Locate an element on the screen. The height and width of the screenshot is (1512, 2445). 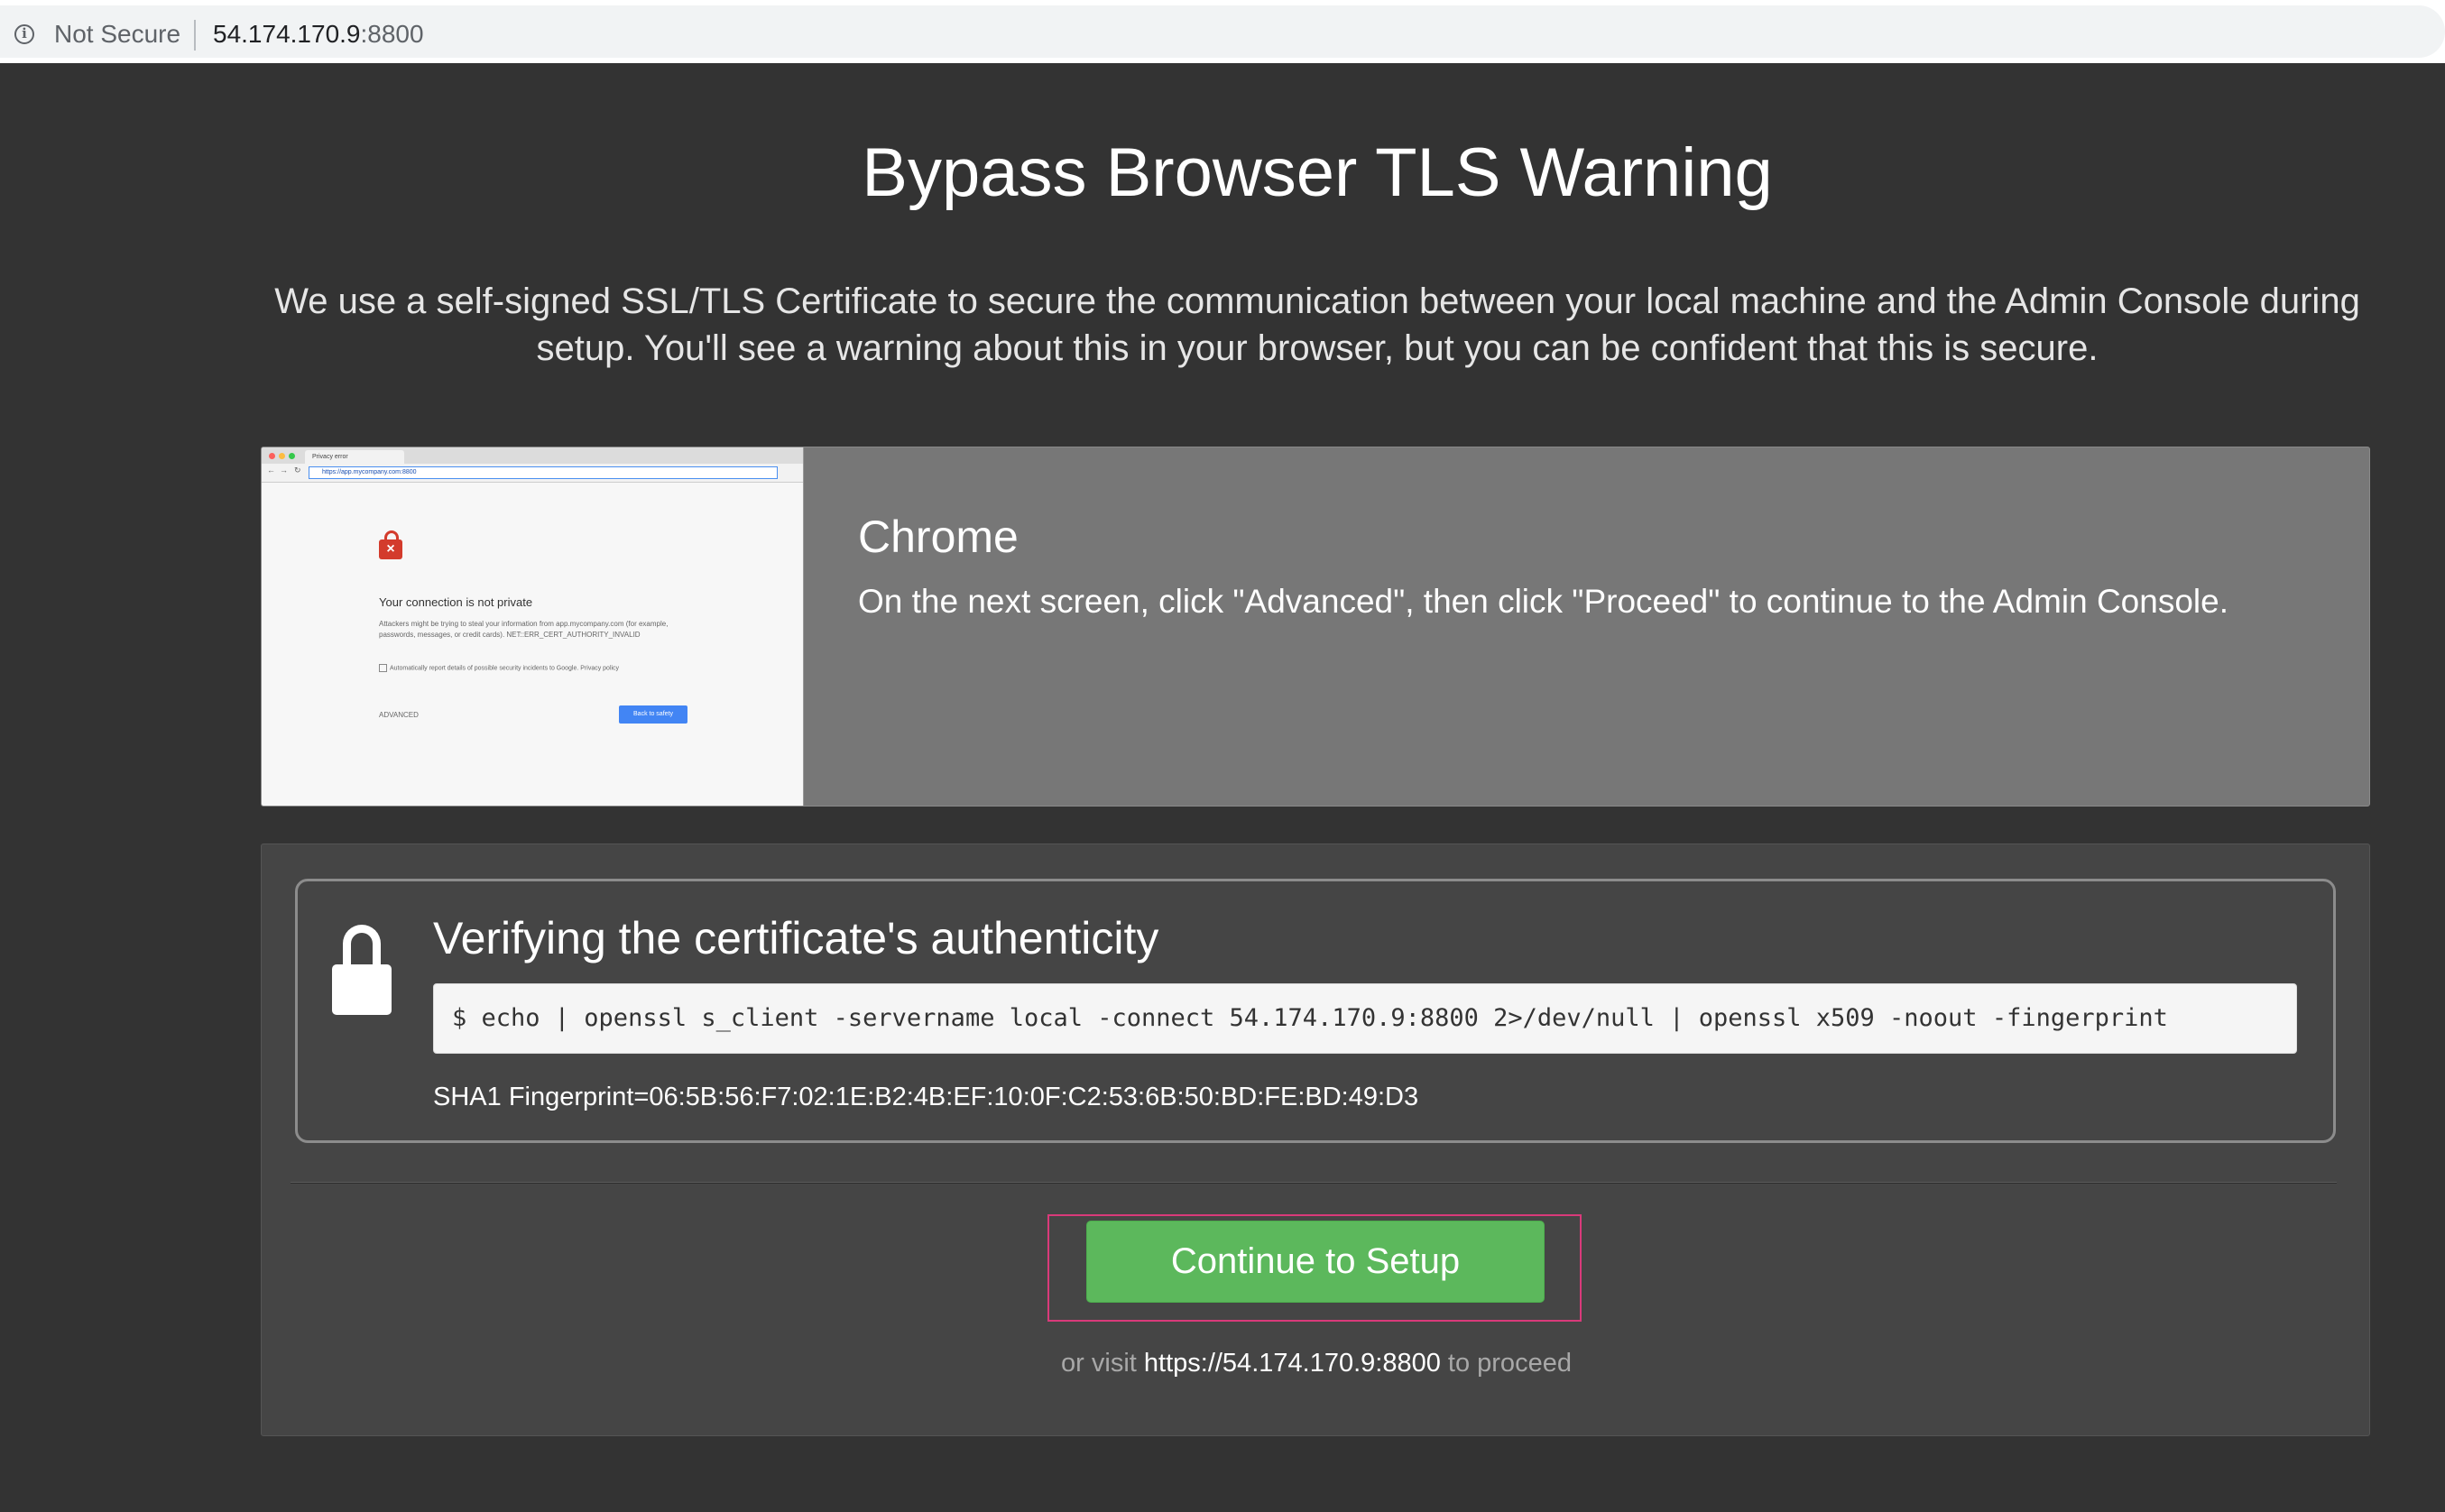
url-host: 54.174.170.9 is located at coordinates (287, 34).